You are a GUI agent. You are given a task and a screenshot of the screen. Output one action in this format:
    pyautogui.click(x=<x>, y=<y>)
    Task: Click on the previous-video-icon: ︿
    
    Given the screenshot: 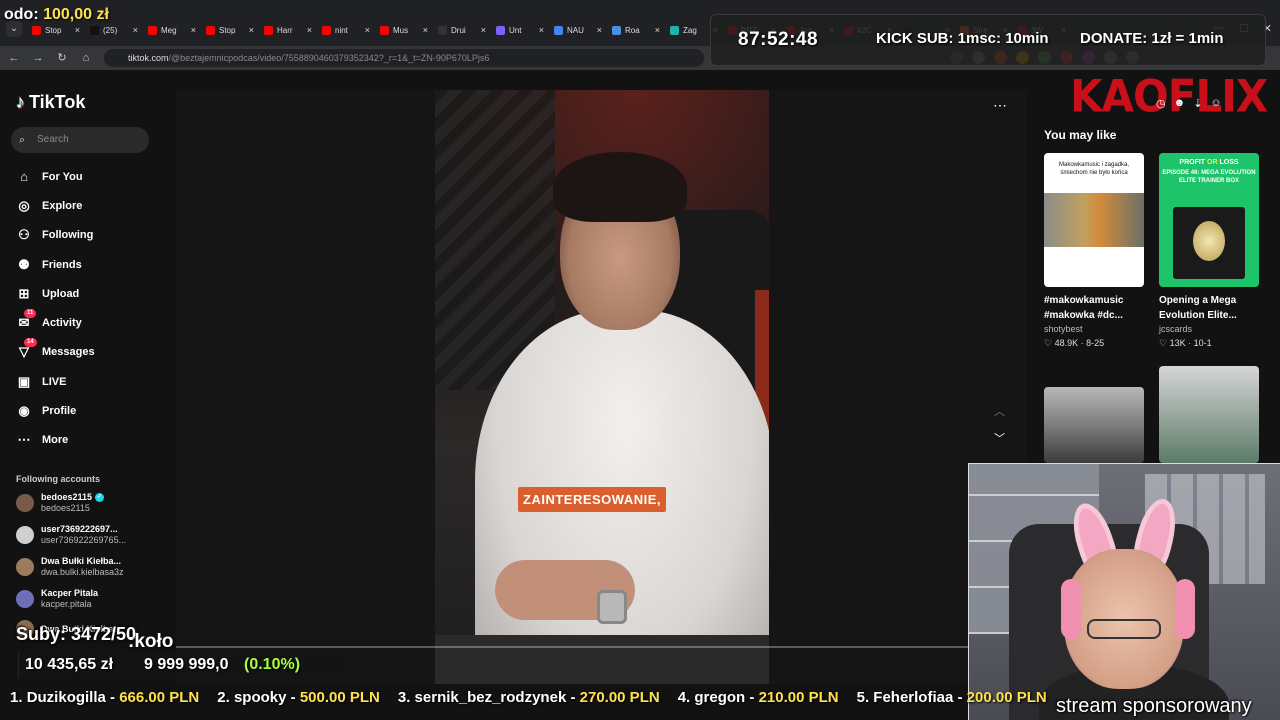 What is the action you would take?
    pyautogui.click(x=999, y=411)
    